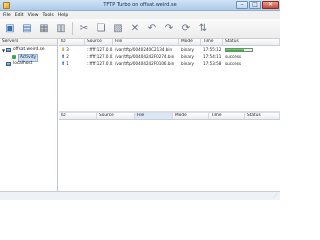  I want to click on server-node-localhost: localhost, so click(28, 63).